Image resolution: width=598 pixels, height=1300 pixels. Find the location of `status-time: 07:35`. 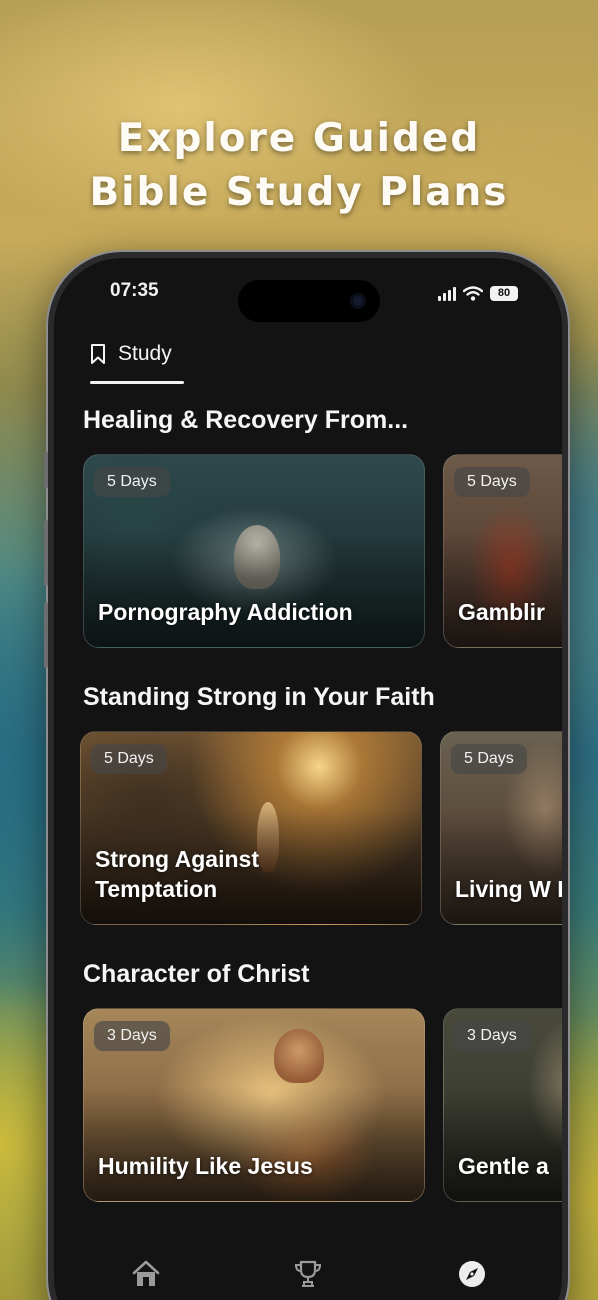

status-time: 07:35 is located at coordinates (134, 290).